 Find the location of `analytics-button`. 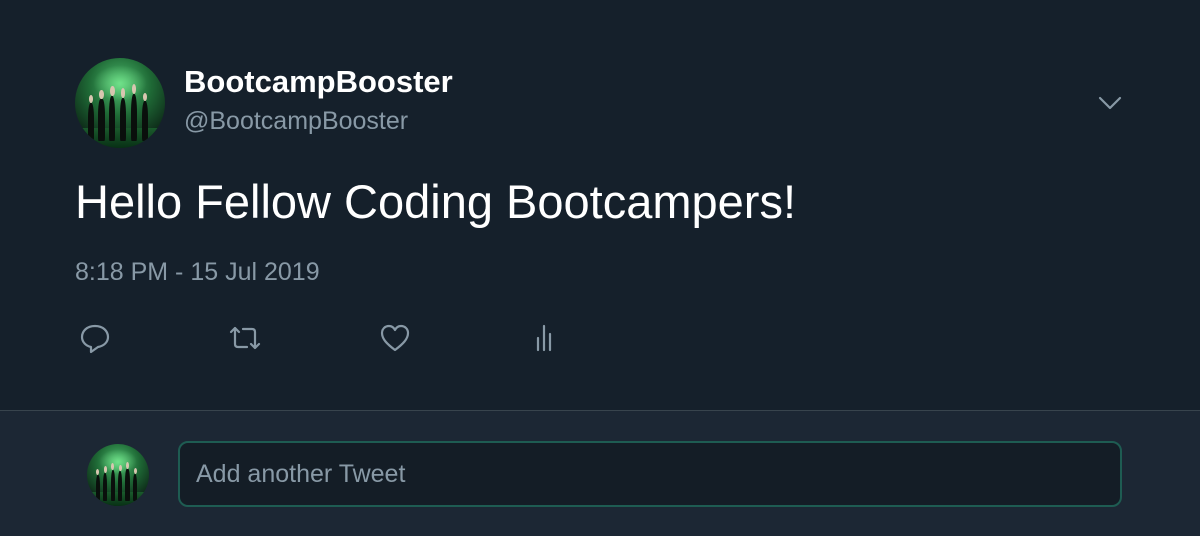

analytics-button is located at coordinates (545, 338).